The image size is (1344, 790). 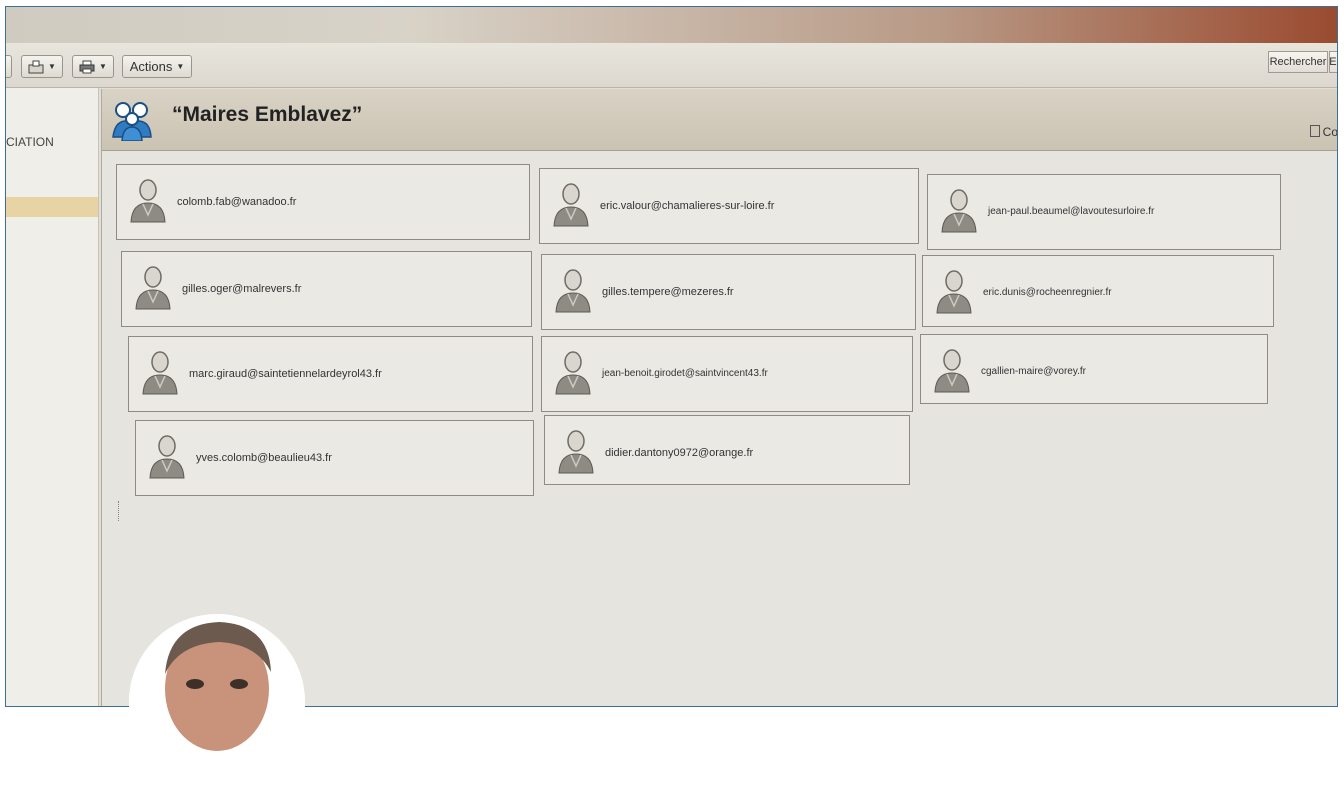 I want to click on person-photo-icon, so click(x=217, y=702).